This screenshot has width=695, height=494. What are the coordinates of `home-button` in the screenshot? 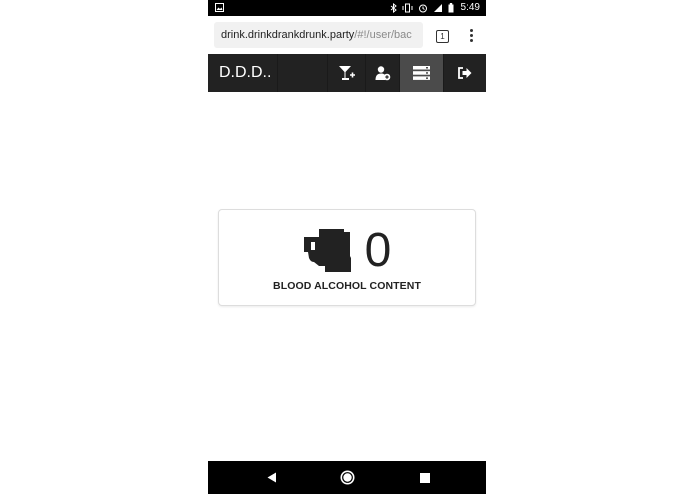 It's located at (347, 477).